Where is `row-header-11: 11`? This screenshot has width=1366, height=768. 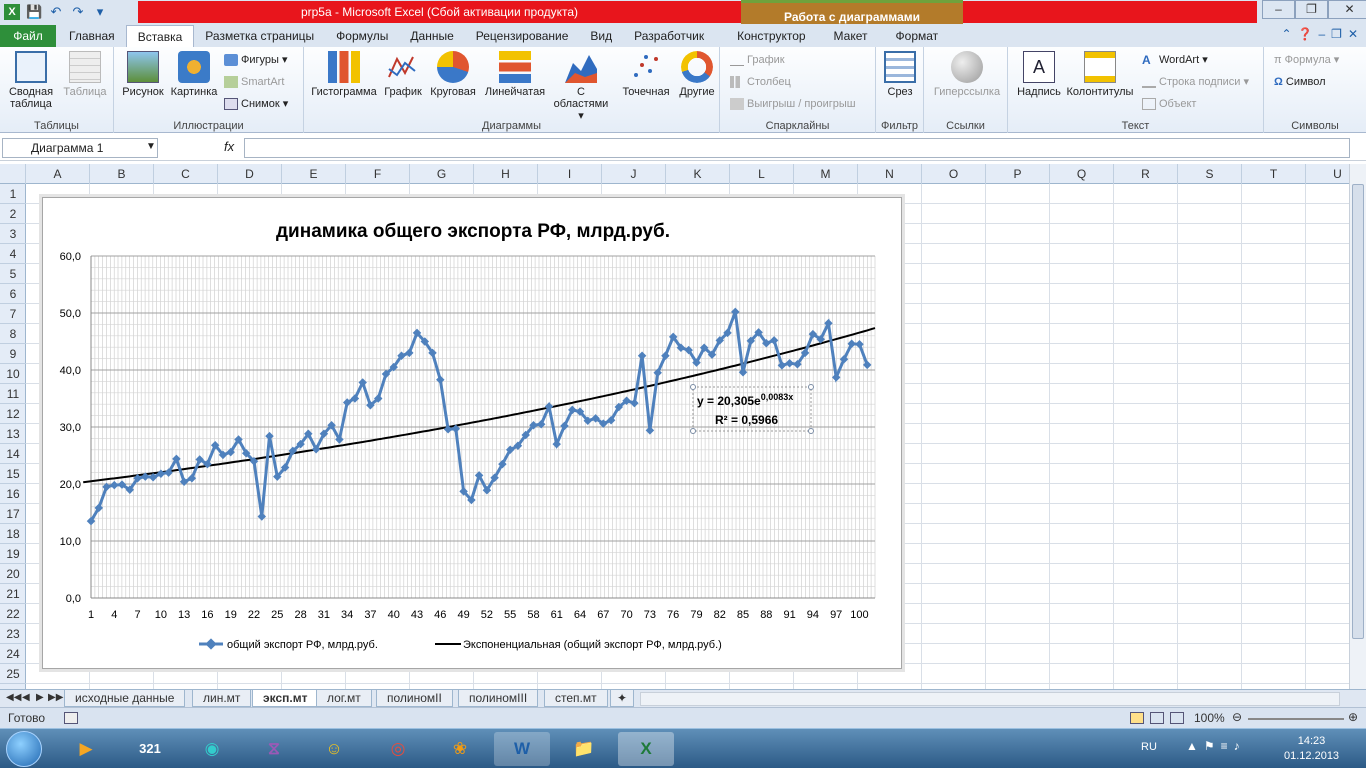
row-header-11: 11 is located at coordinates (13, 394).